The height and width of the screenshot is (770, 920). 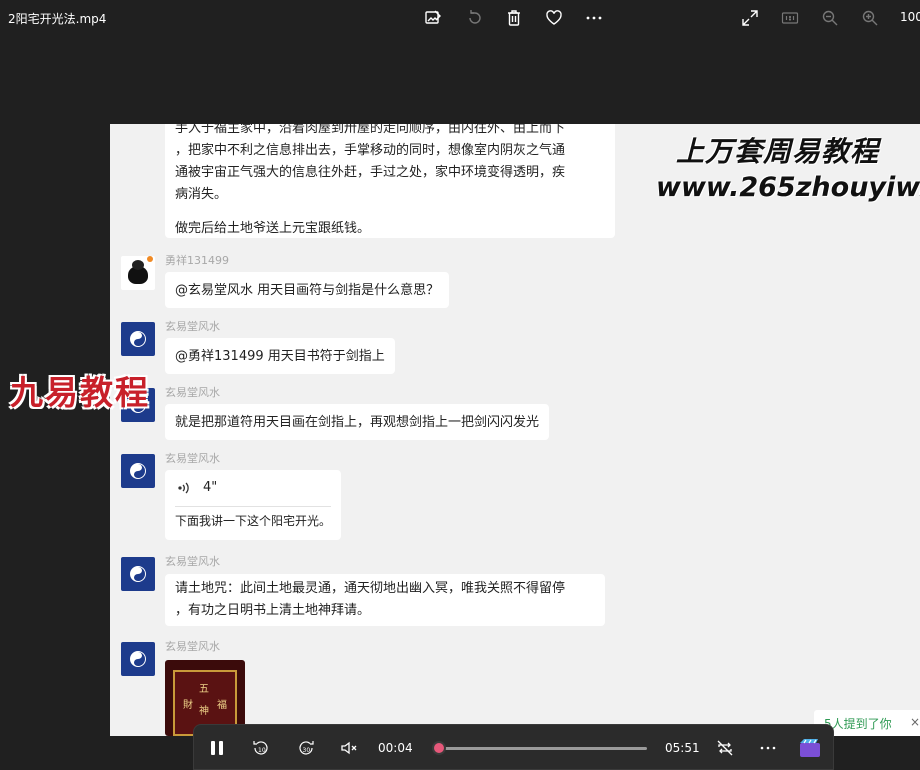 I want to click on message-line: 通被宇宙正气强大的信息往外赶，手过之处，家中环境变得透明，疾, so click(x=370, y=172).